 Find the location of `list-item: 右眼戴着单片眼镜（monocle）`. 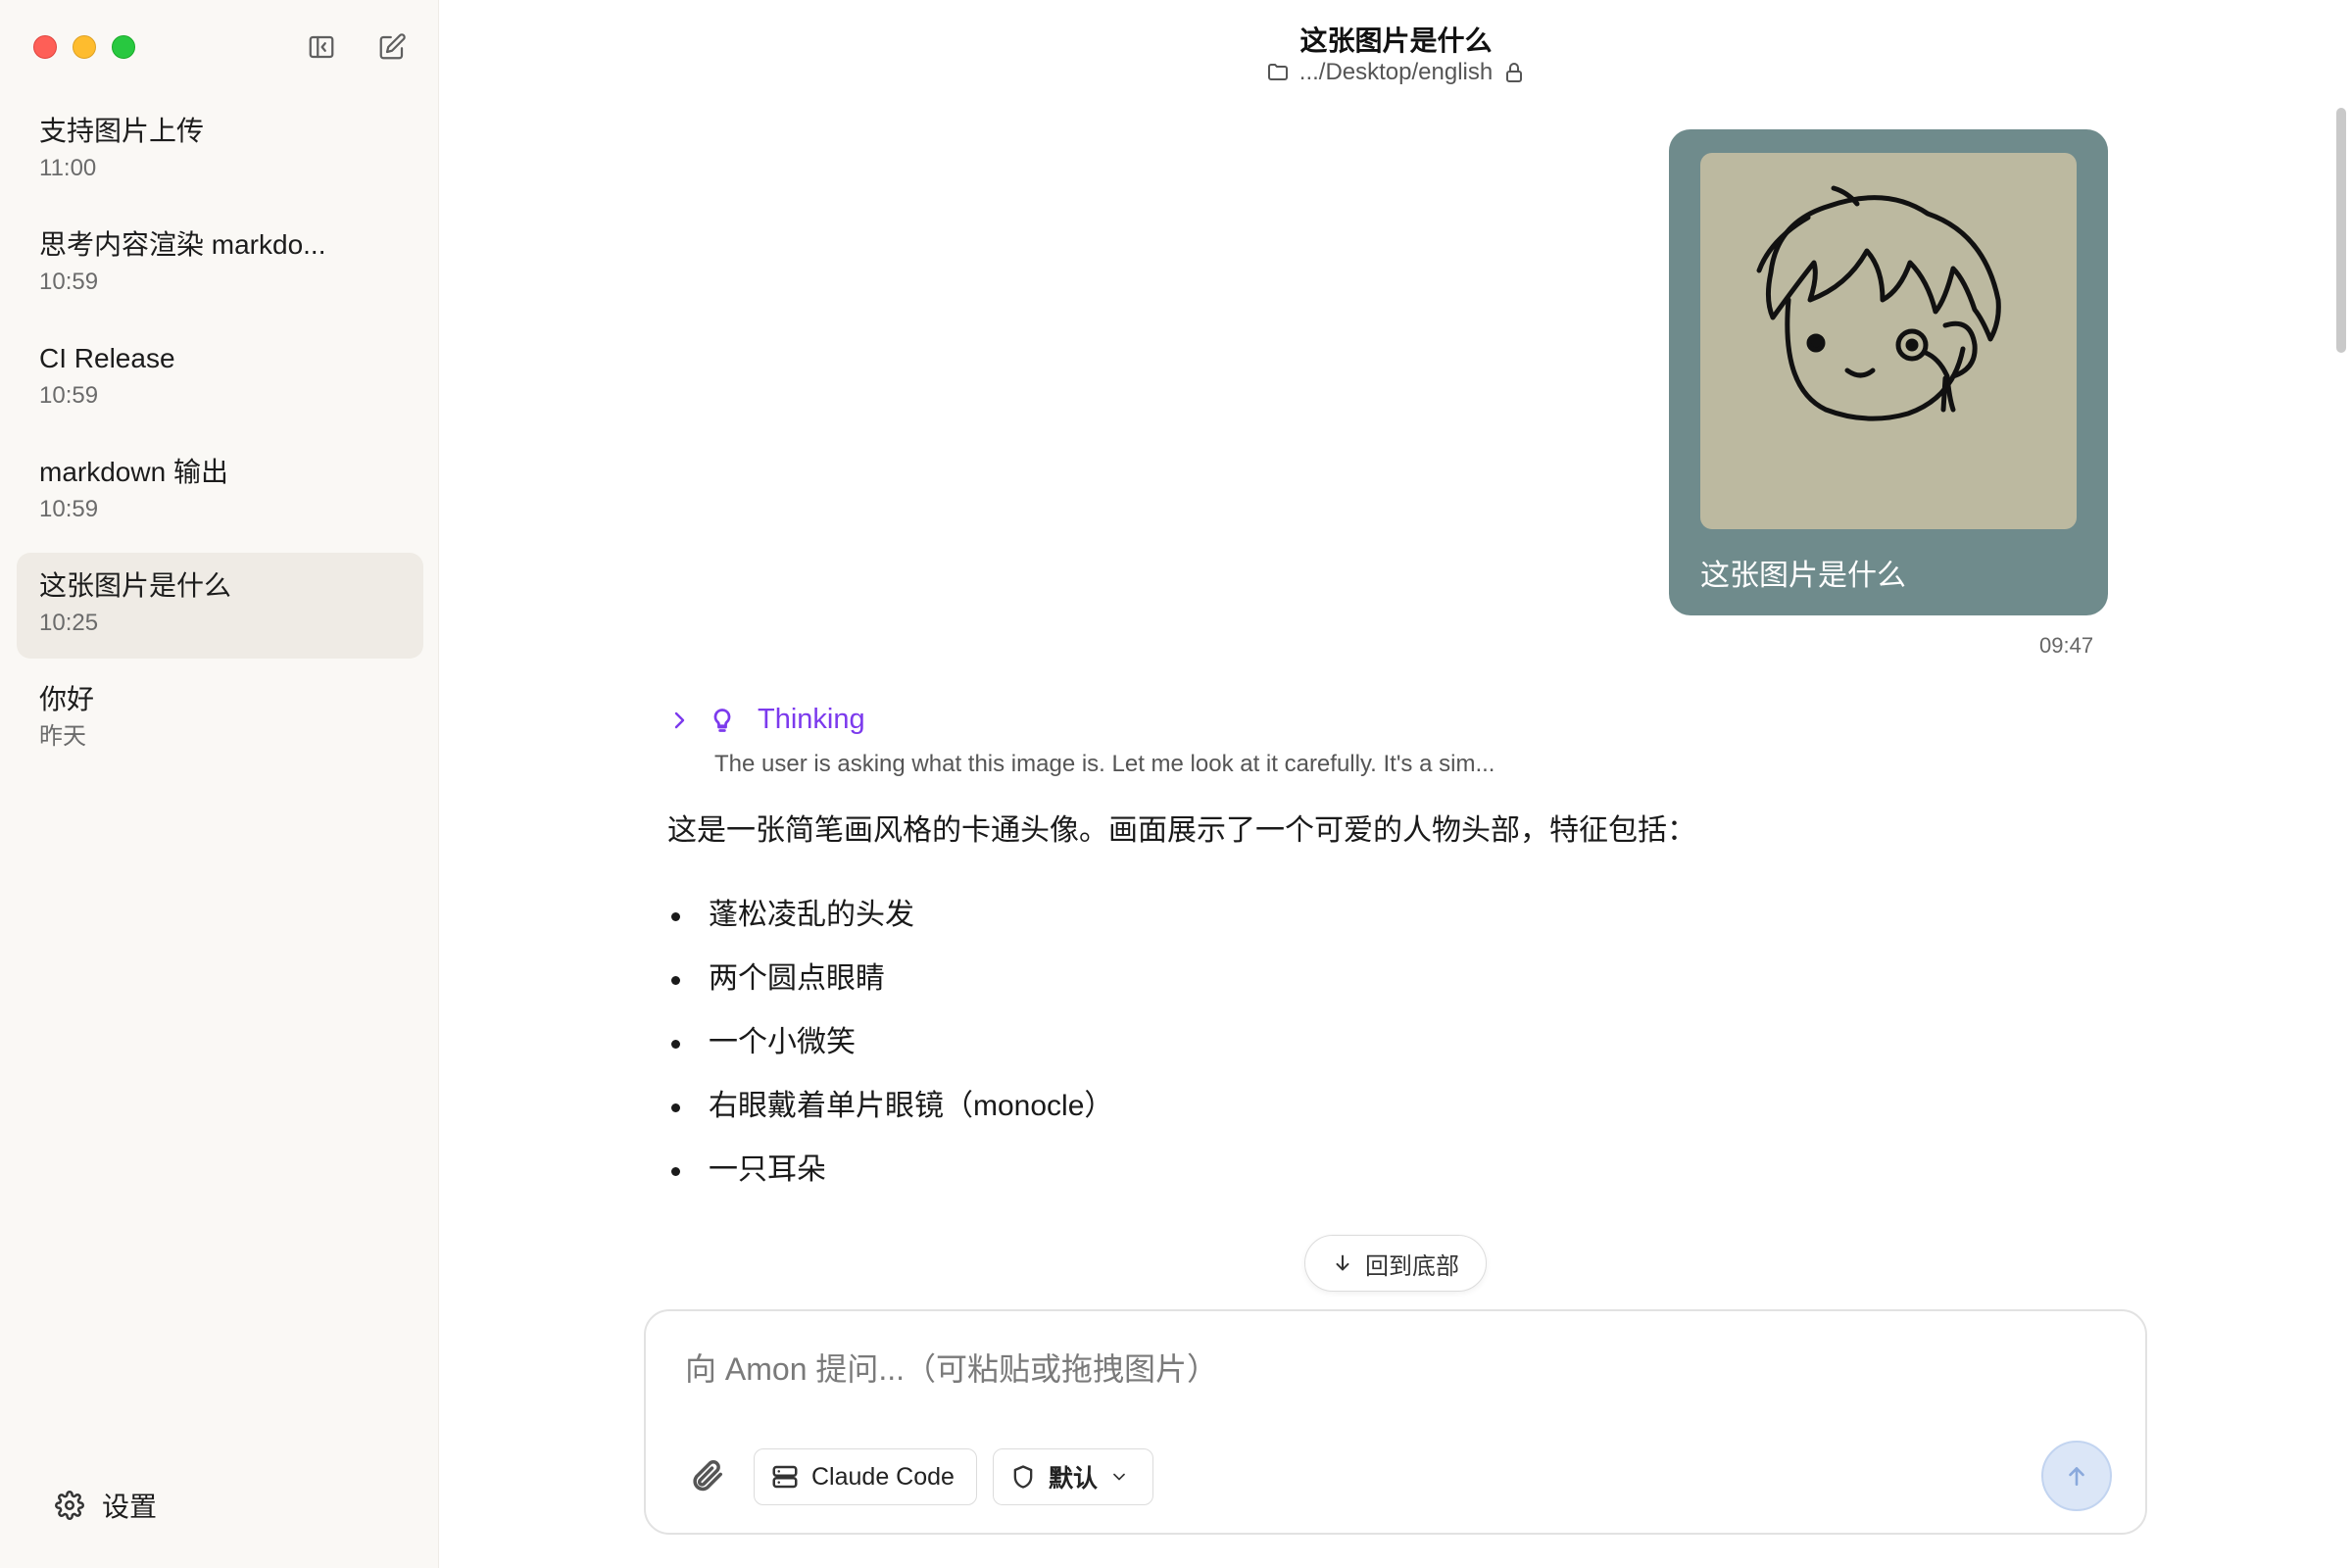

list-item: 右眼戴着单片眼镜（monocle） is located at coordinates (890, 1117).